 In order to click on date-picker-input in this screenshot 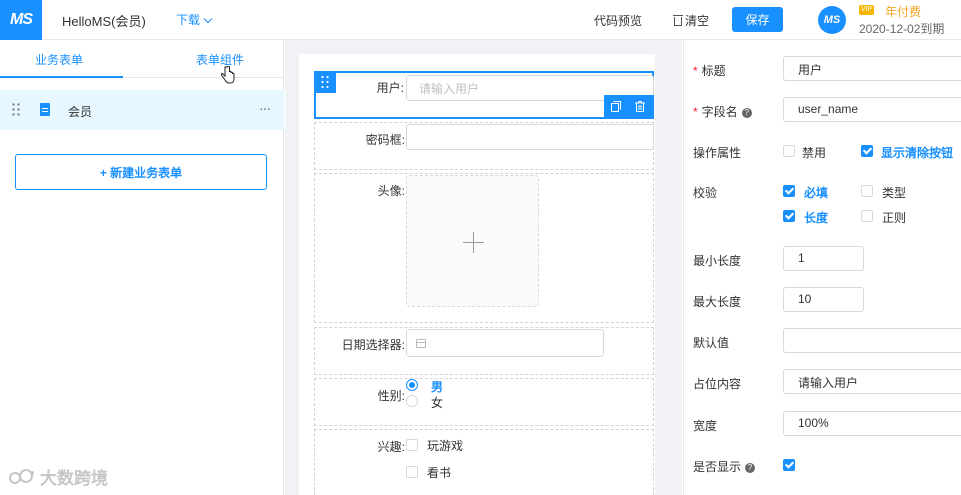, I will do `click(505, 343)`.